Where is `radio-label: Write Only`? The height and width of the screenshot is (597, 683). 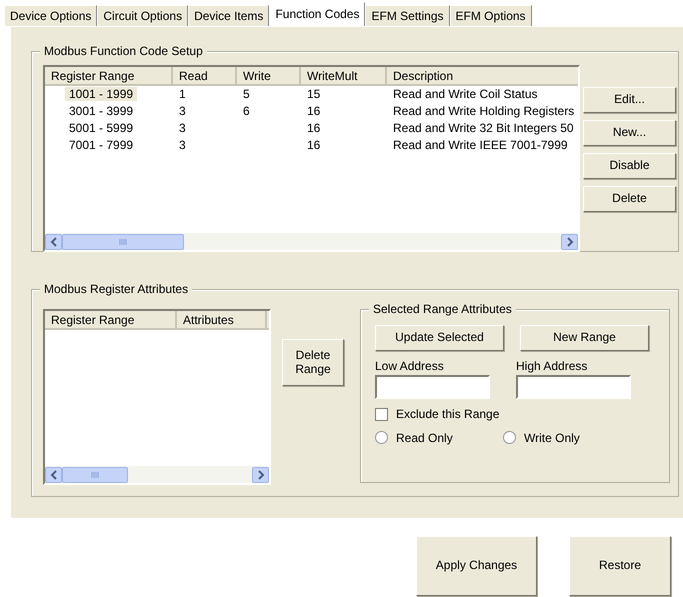
radio-label: Write Only is located at coordinates (552, 438).